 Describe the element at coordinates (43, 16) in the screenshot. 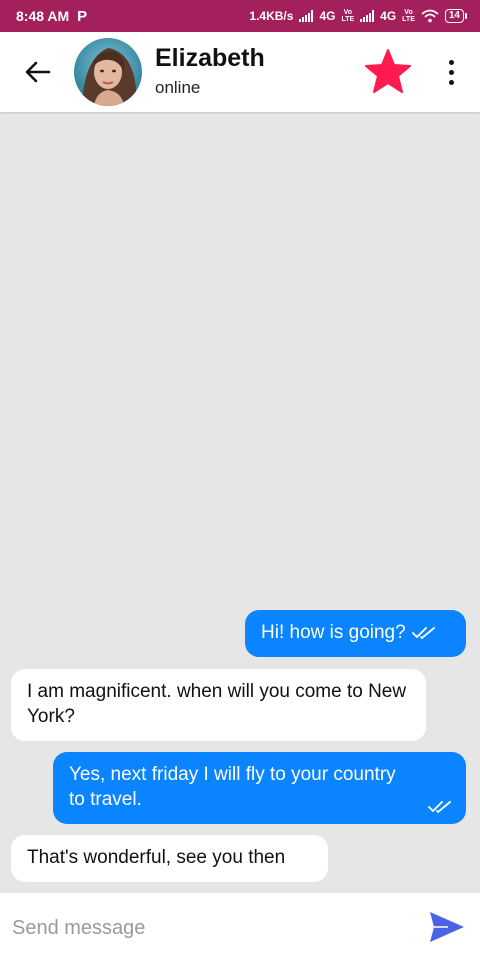

I see `clock: 8:48 AM` at that location.